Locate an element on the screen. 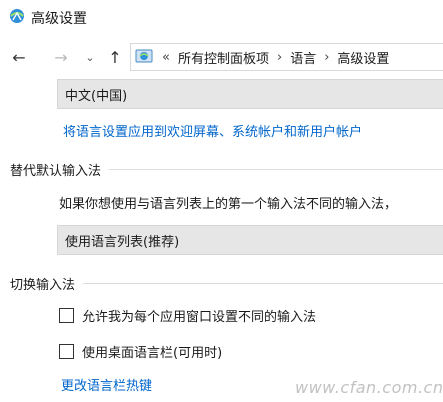 Image resolution: width=443 pixels, height=402 pixels. watermark: www.cfan.com.cn is located at coordinates (369, 387).